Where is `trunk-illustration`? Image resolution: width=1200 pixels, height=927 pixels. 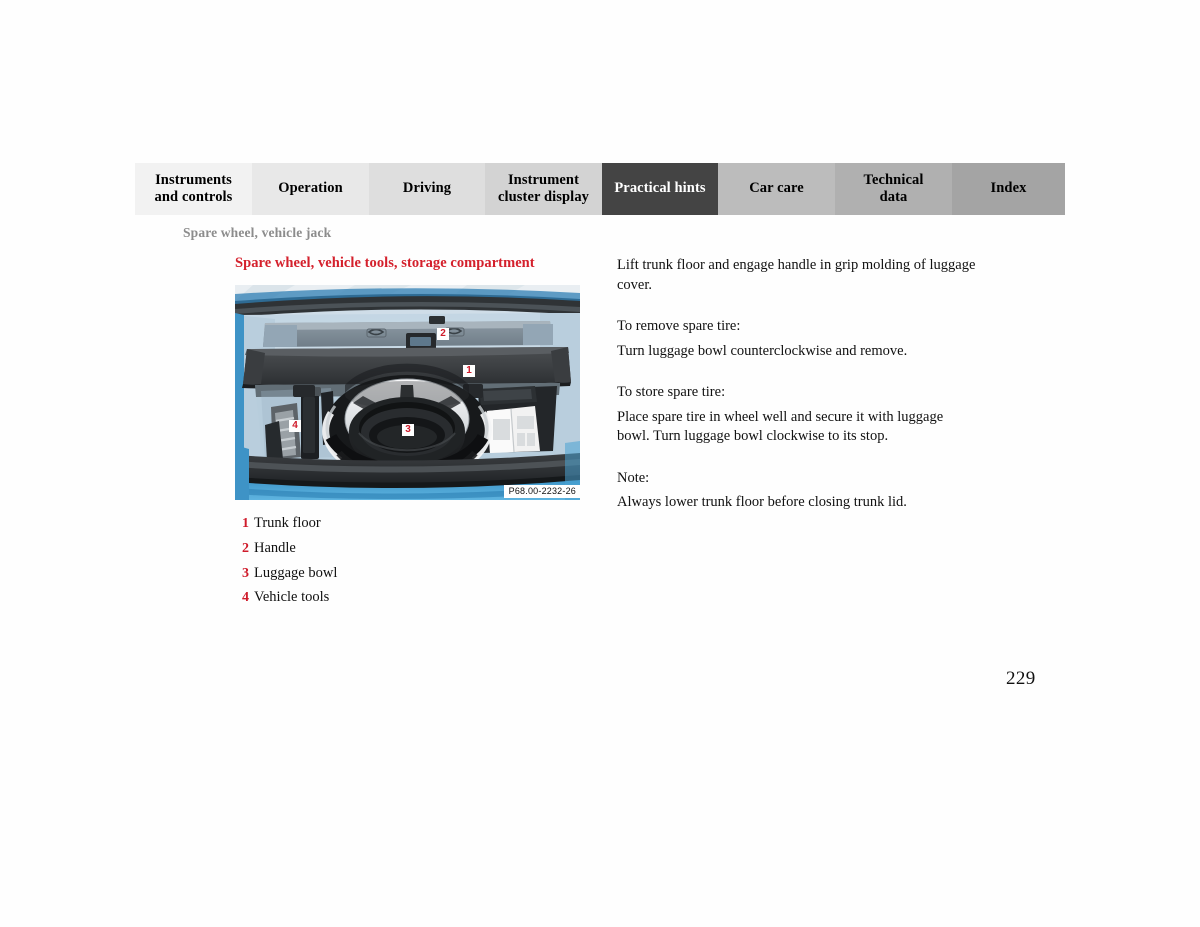
trunk-illustration is located at coordinates (407, 392).